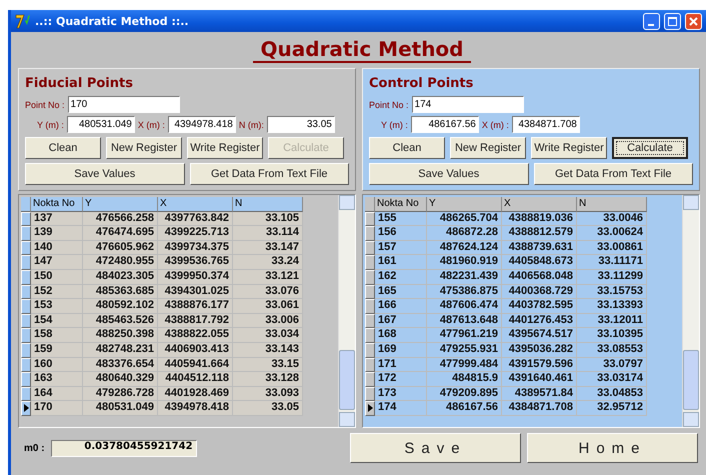  Describe the element at coordinates (268, 365) in the screenshot. I see `table-cell: 33.15` at that location.